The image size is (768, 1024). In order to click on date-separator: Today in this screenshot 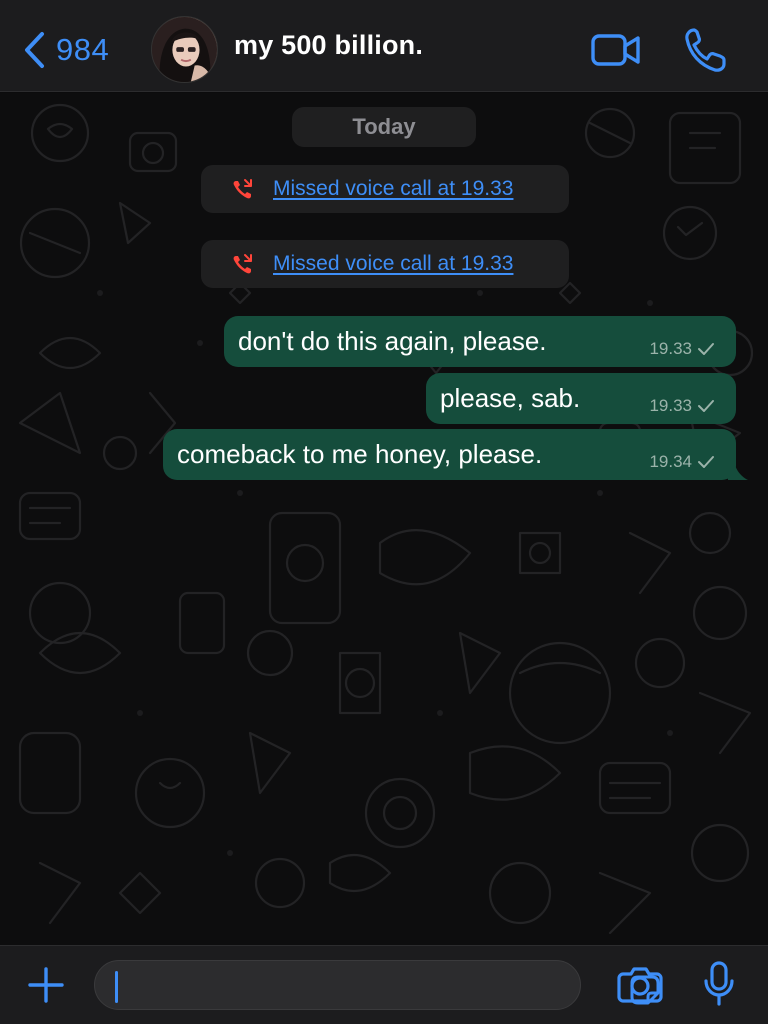, I will do `click(384, 127)`.